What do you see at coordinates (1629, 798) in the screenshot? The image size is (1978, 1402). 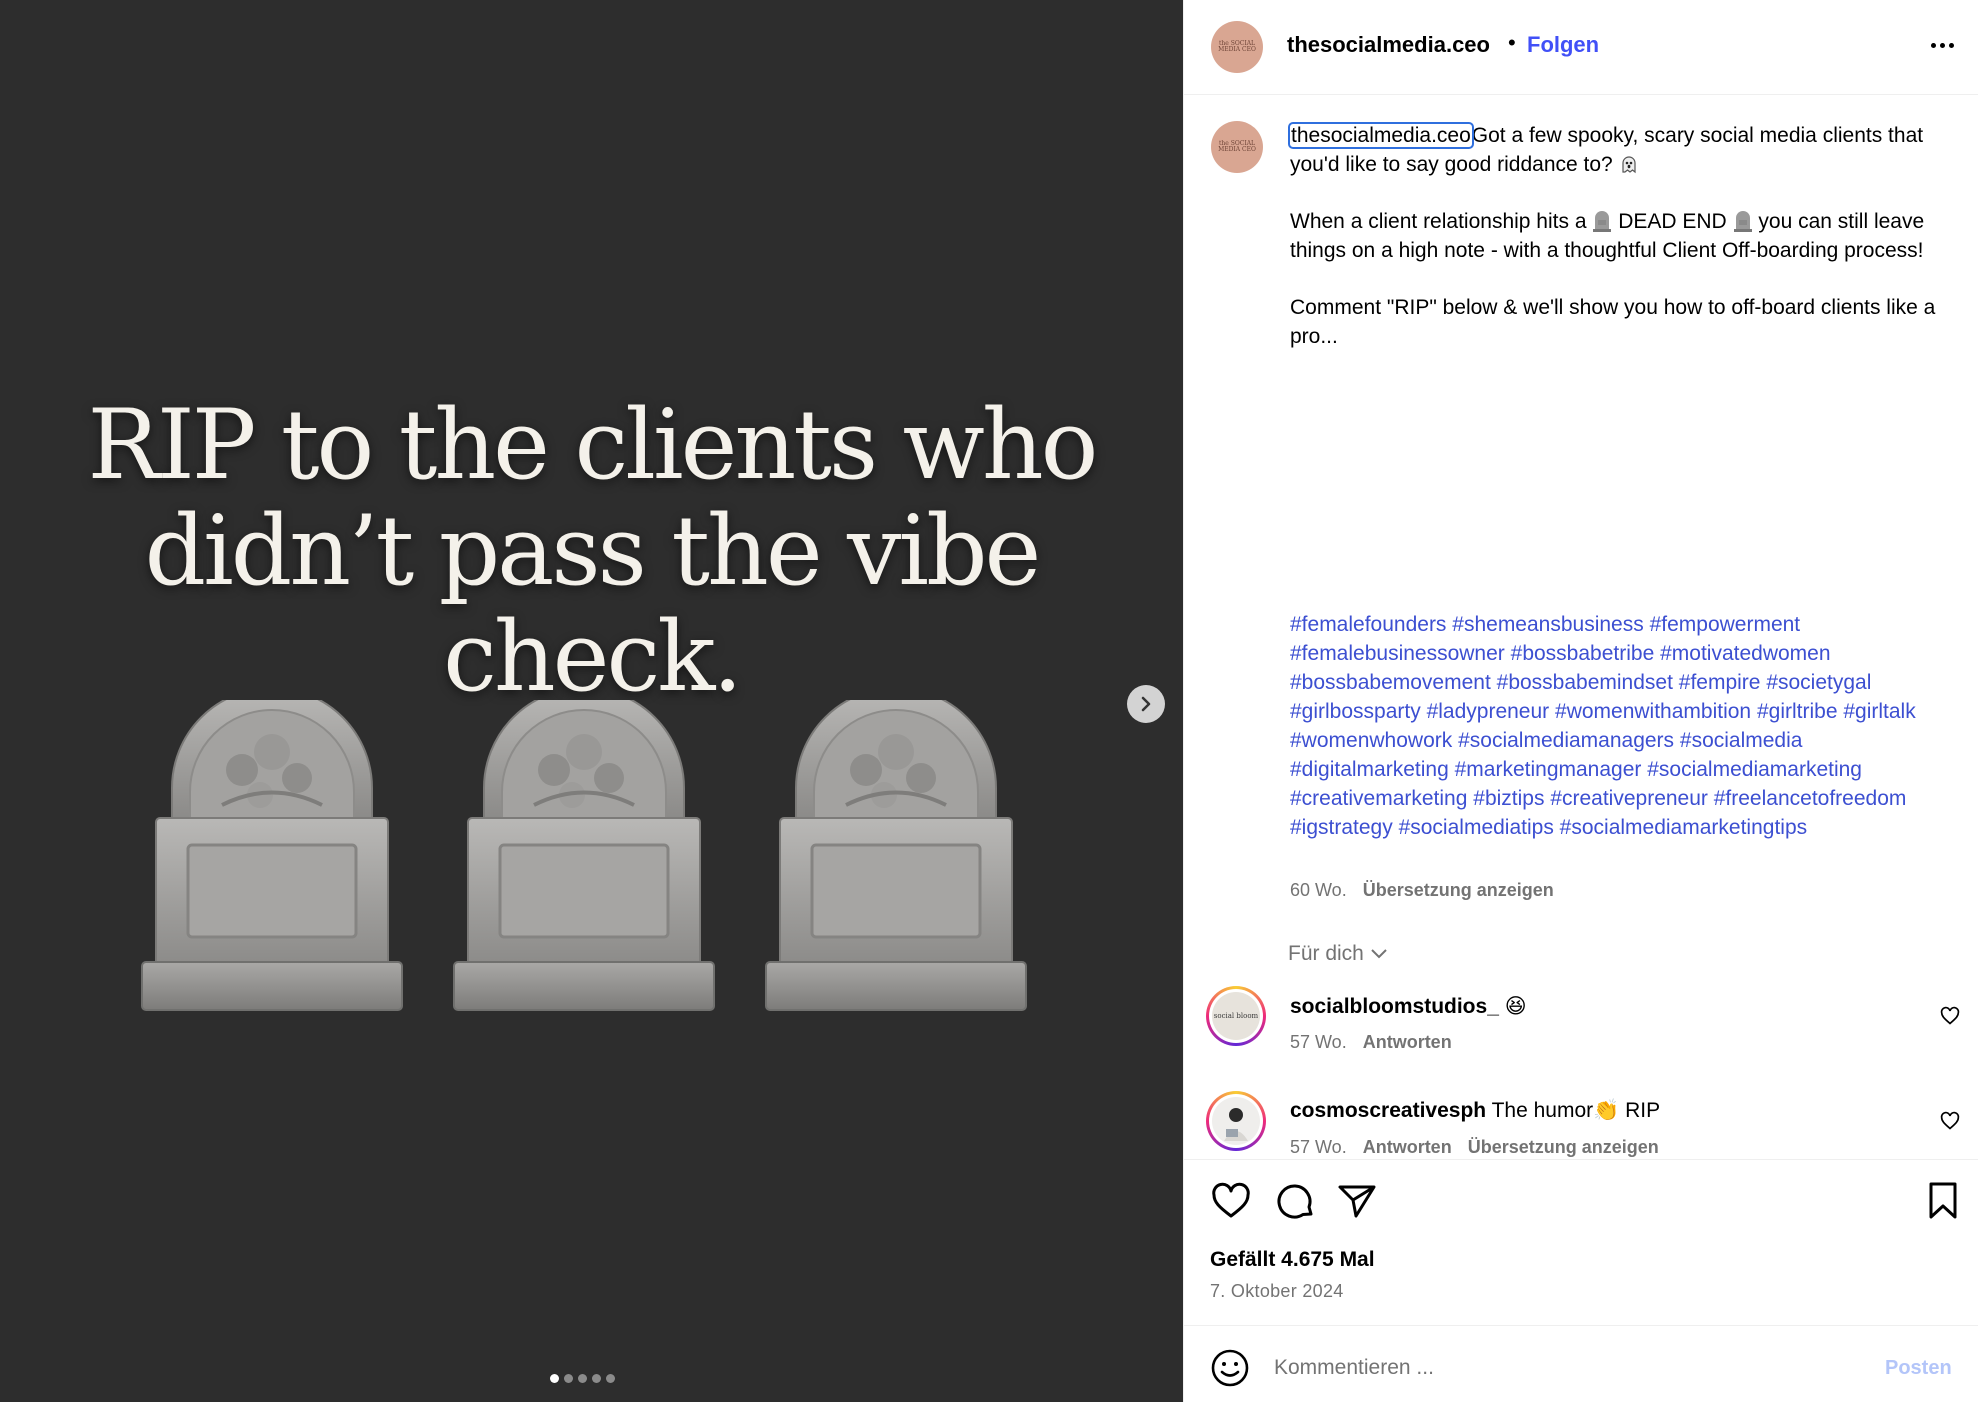 I see `hashtag-link: #creativepreneur` at bounding box center [1629, 798].